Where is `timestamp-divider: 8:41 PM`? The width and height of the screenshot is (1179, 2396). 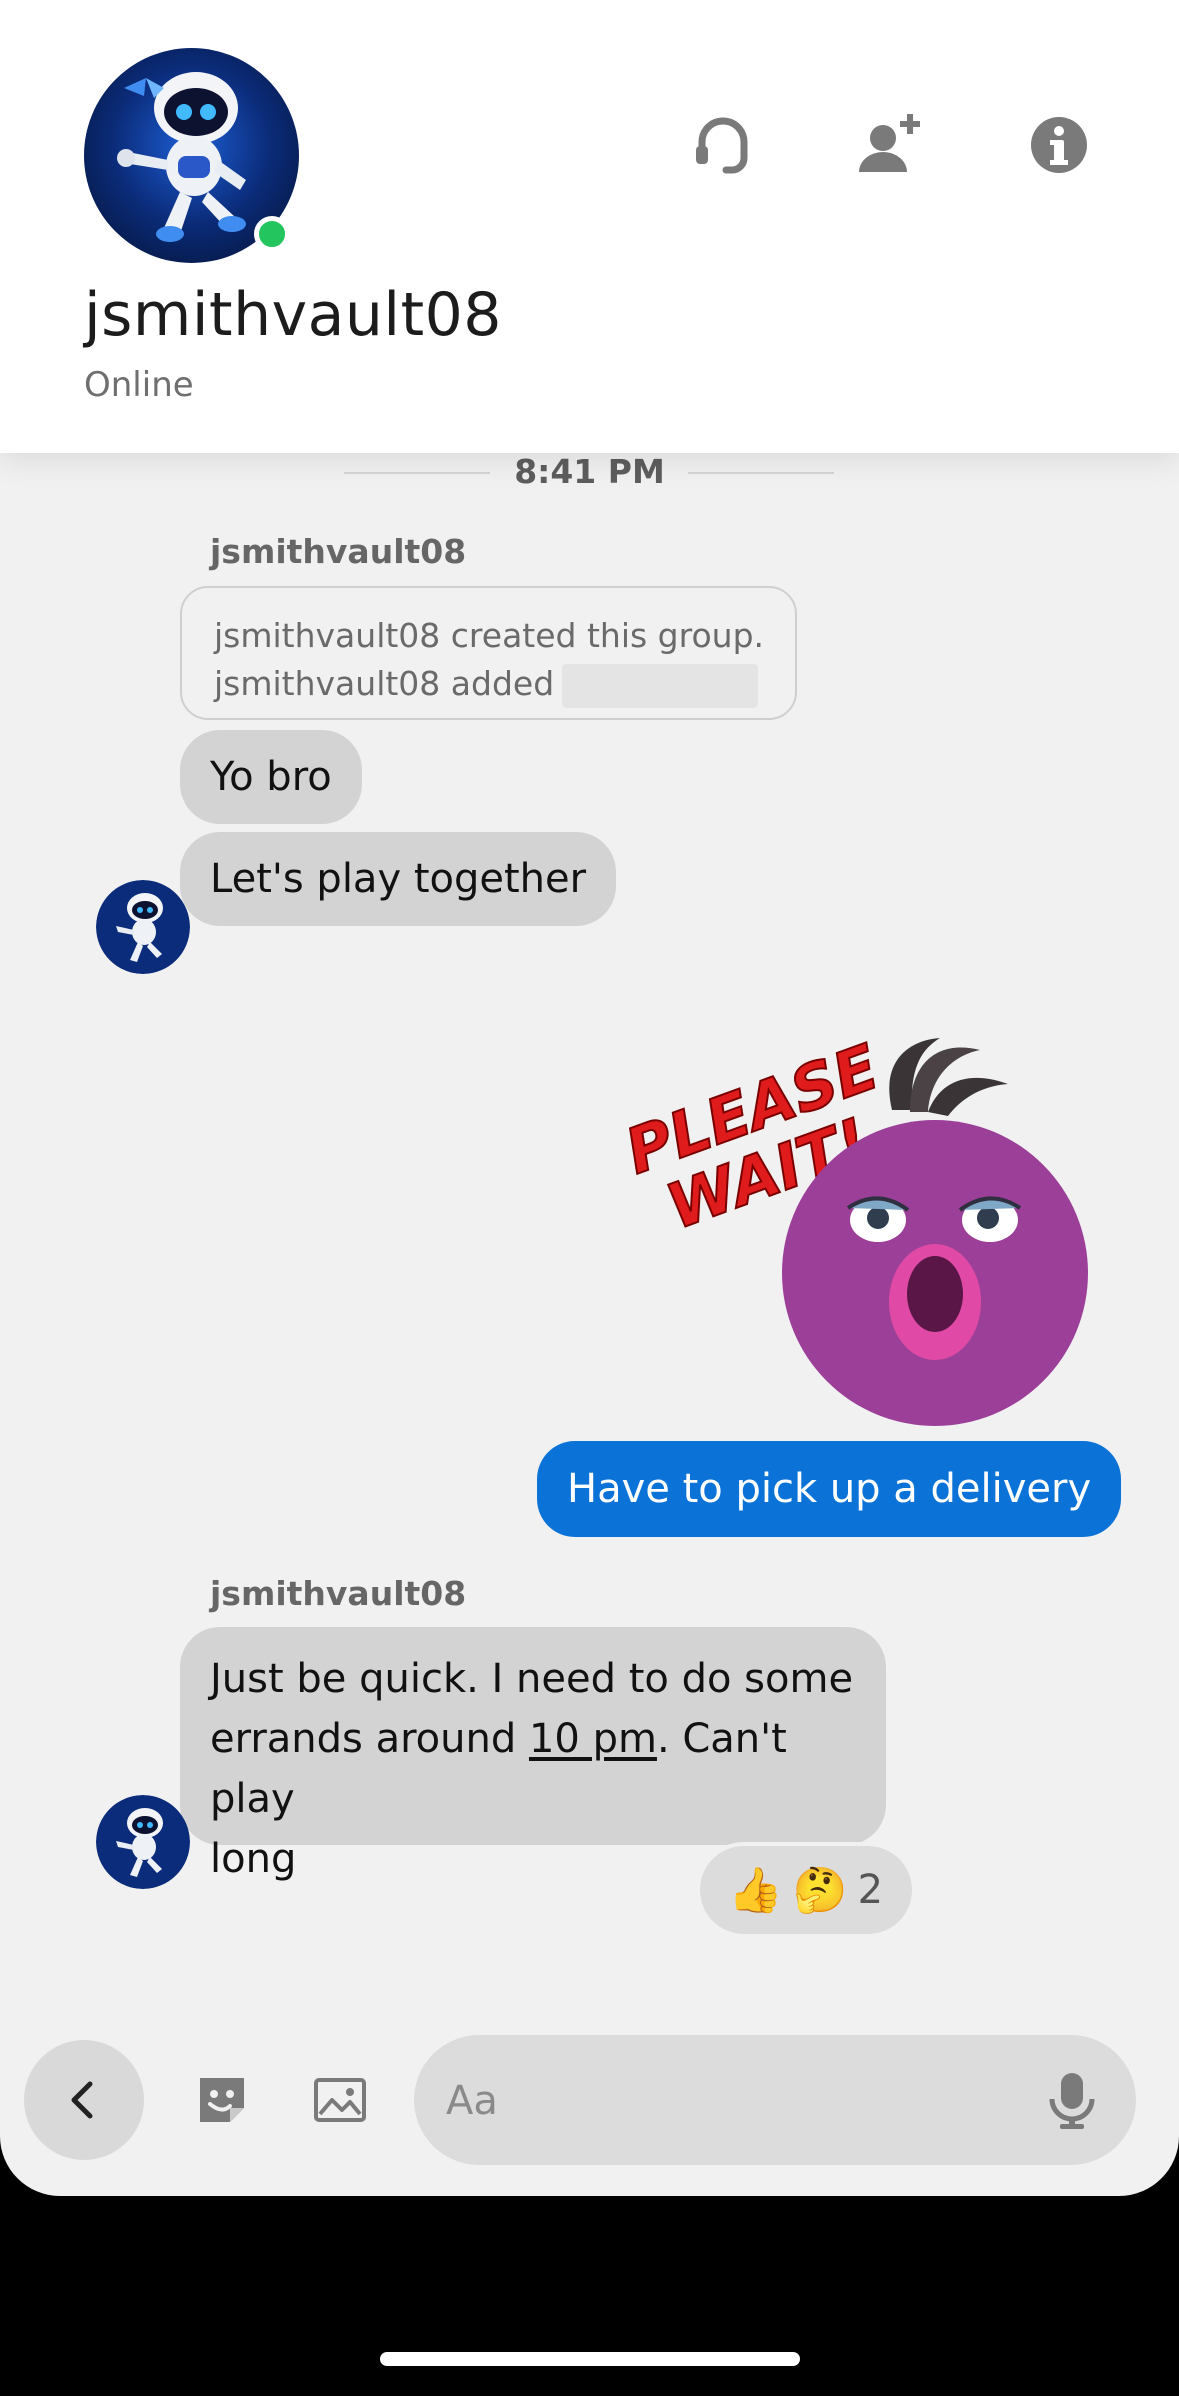
timestamp-divider: 8:41 PM is located at coordinates (589, 473).